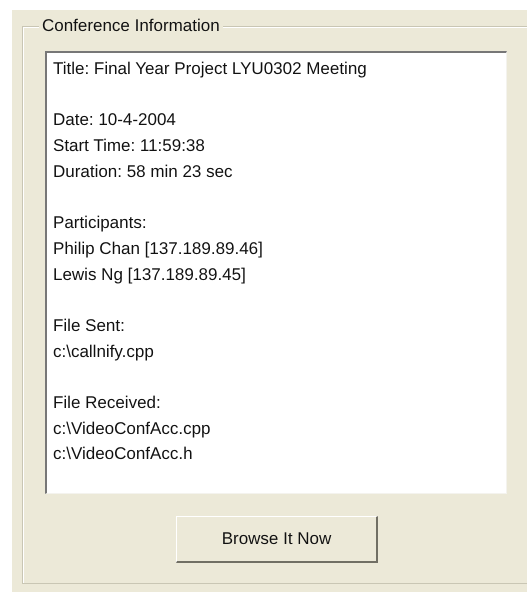  What do you see at coordinates (149, 275) in the screenshot?
I see `info-line: Lewis Ng [137.189.89.45]` at bounding box center [149, 275].